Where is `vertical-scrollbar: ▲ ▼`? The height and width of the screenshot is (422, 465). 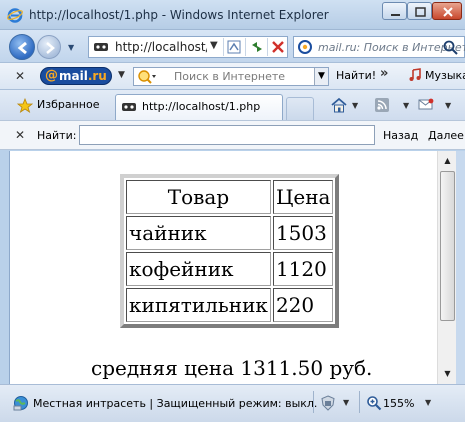
vertical-scrollbar: ▲ ▼ is located at coordinates (446, 267).